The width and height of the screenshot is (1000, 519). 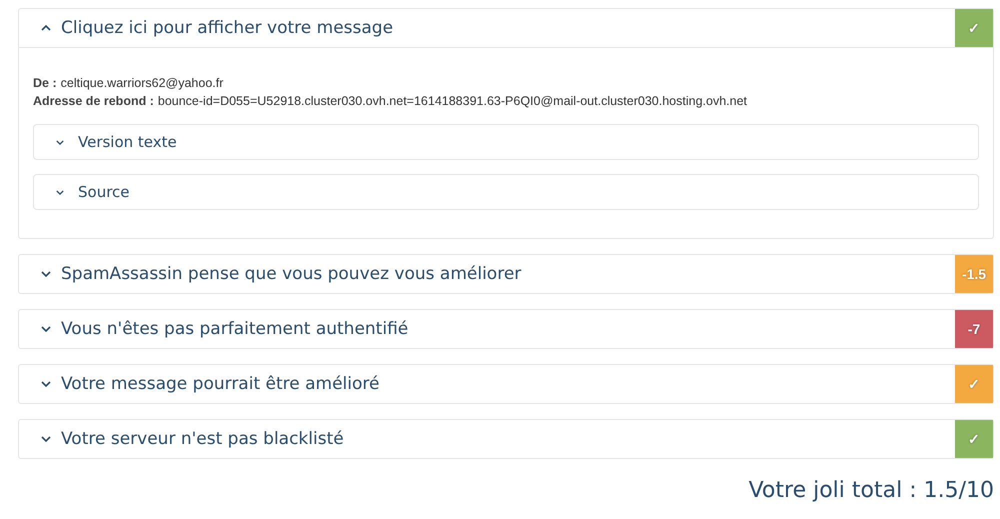 What do you see at coordinates (506, 439) in the screenshot?
I see `panel-header: Votre serveur n'est pas blacklisté ✓` at bounding box center [506, 439].